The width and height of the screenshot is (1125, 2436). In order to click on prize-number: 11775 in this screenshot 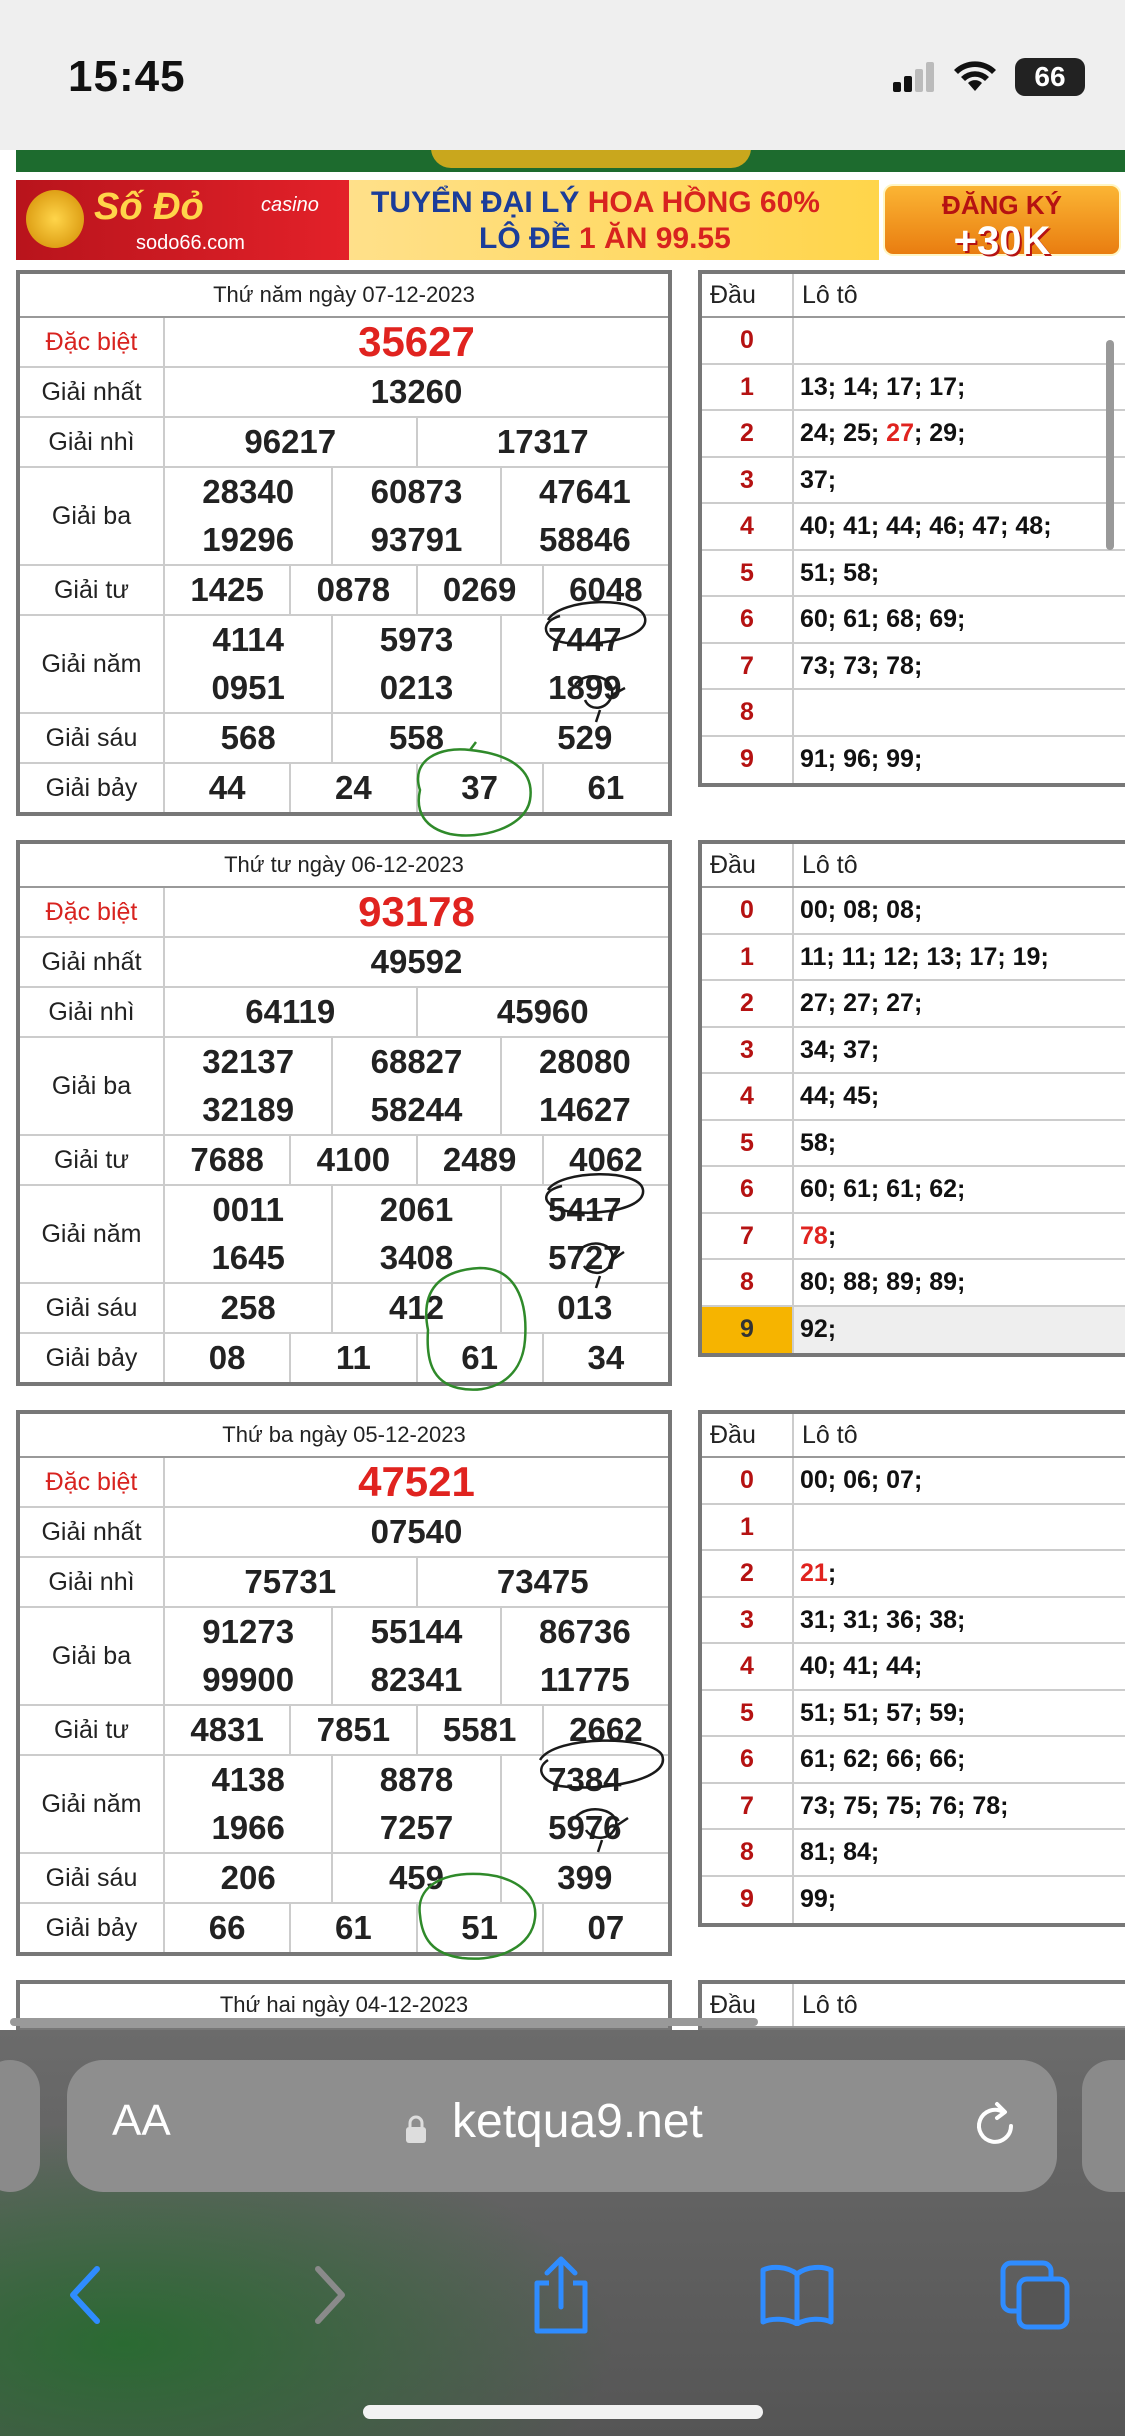, I will do `click(583, 1680)`.